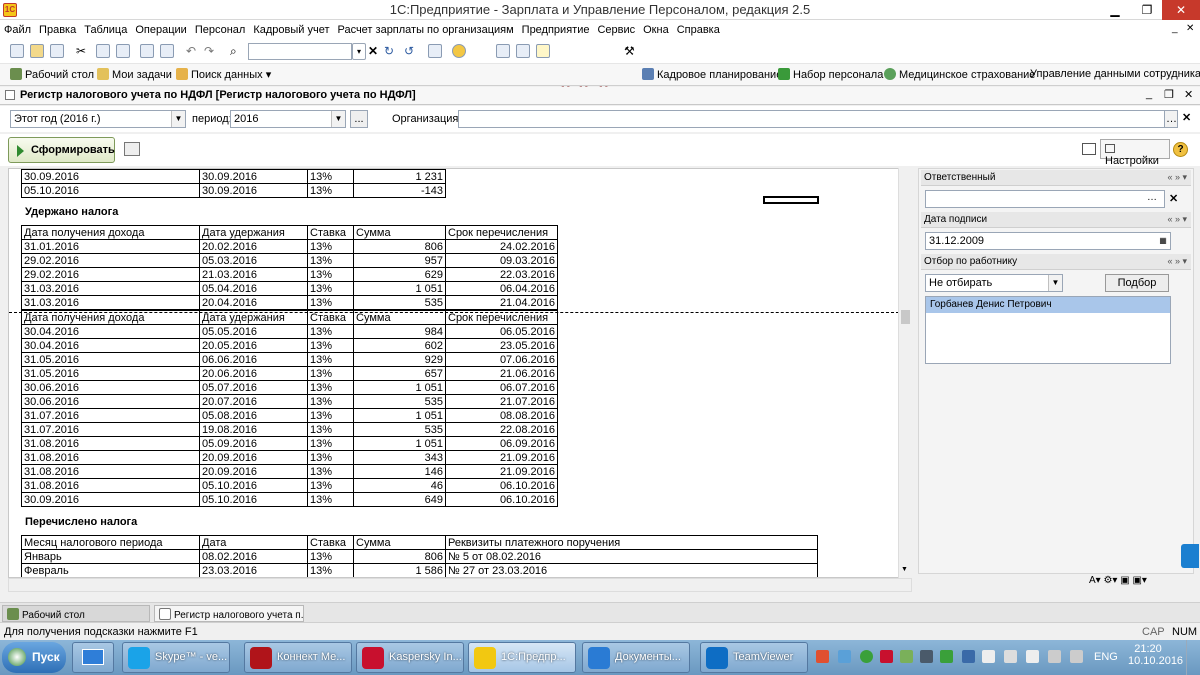 The image size is (1200, 675). What do you see at coordinates (501, 260) in the screenshot?
I see `table-cell: 09.03.2016` at bounding box center [501, 260].